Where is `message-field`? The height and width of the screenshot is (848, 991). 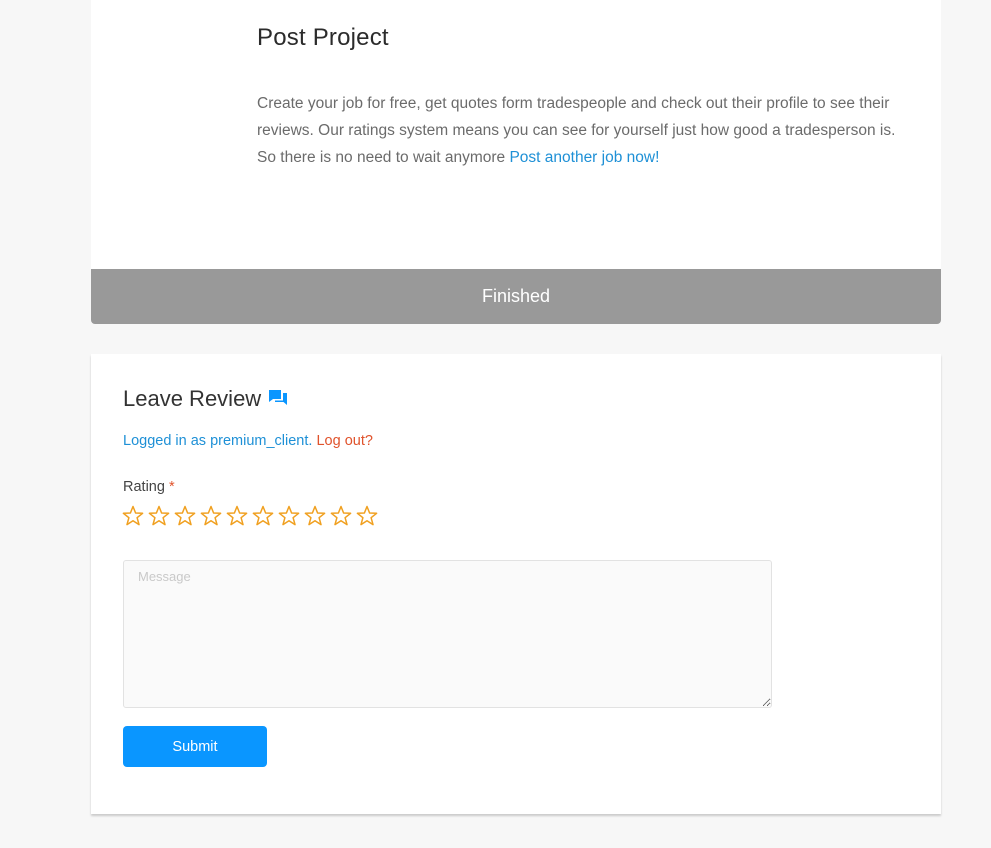 message-field is located at coordinates (447, 634).